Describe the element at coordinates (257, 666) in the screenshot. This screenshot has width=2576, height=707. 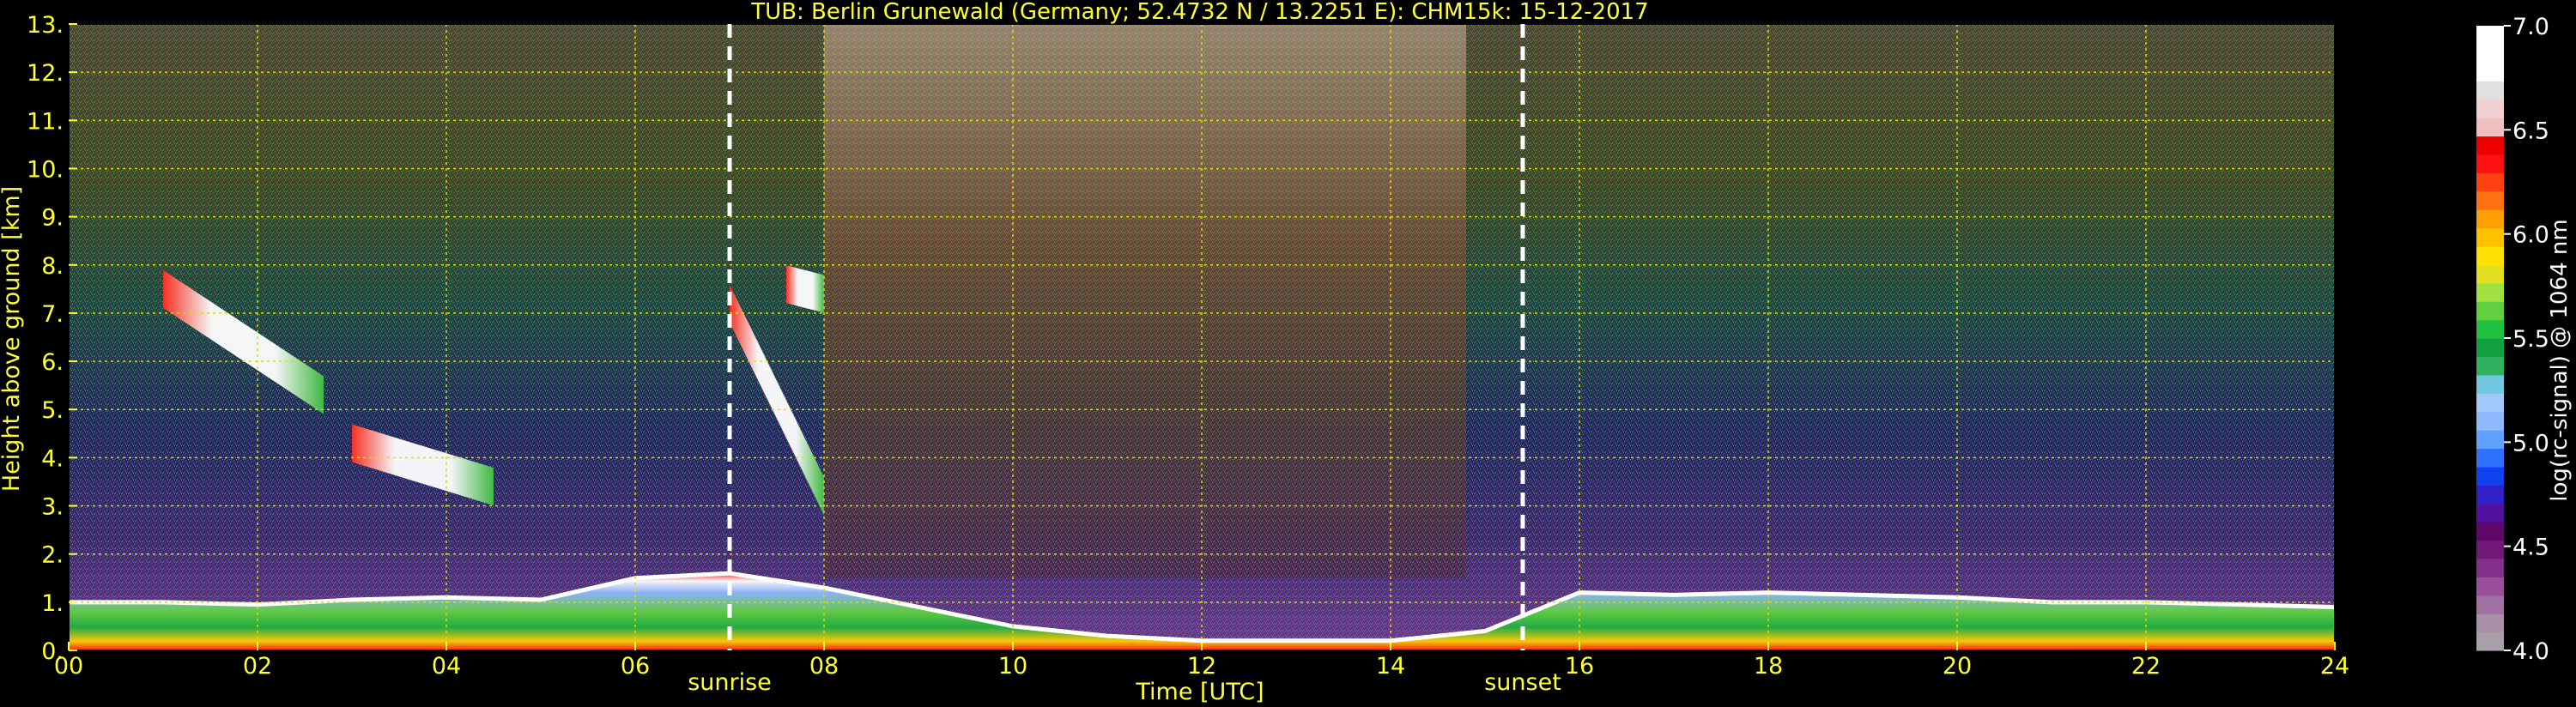
I see `x-tick-label: 02` at that location.